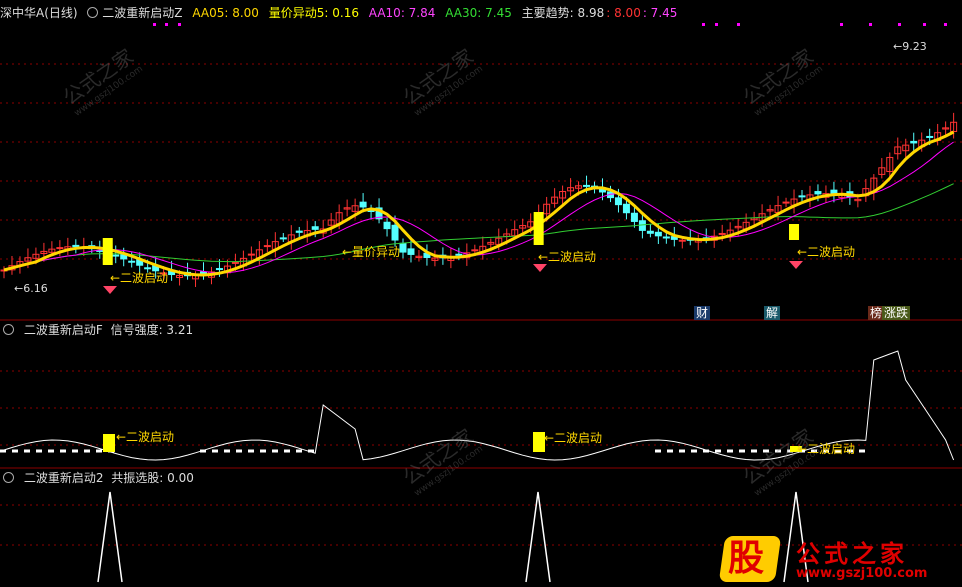  What do you see at coordinates (142, 13) in the screenshot?
I see `indicator-name: 二波重新启动Z` at bounding box center [142, 13].